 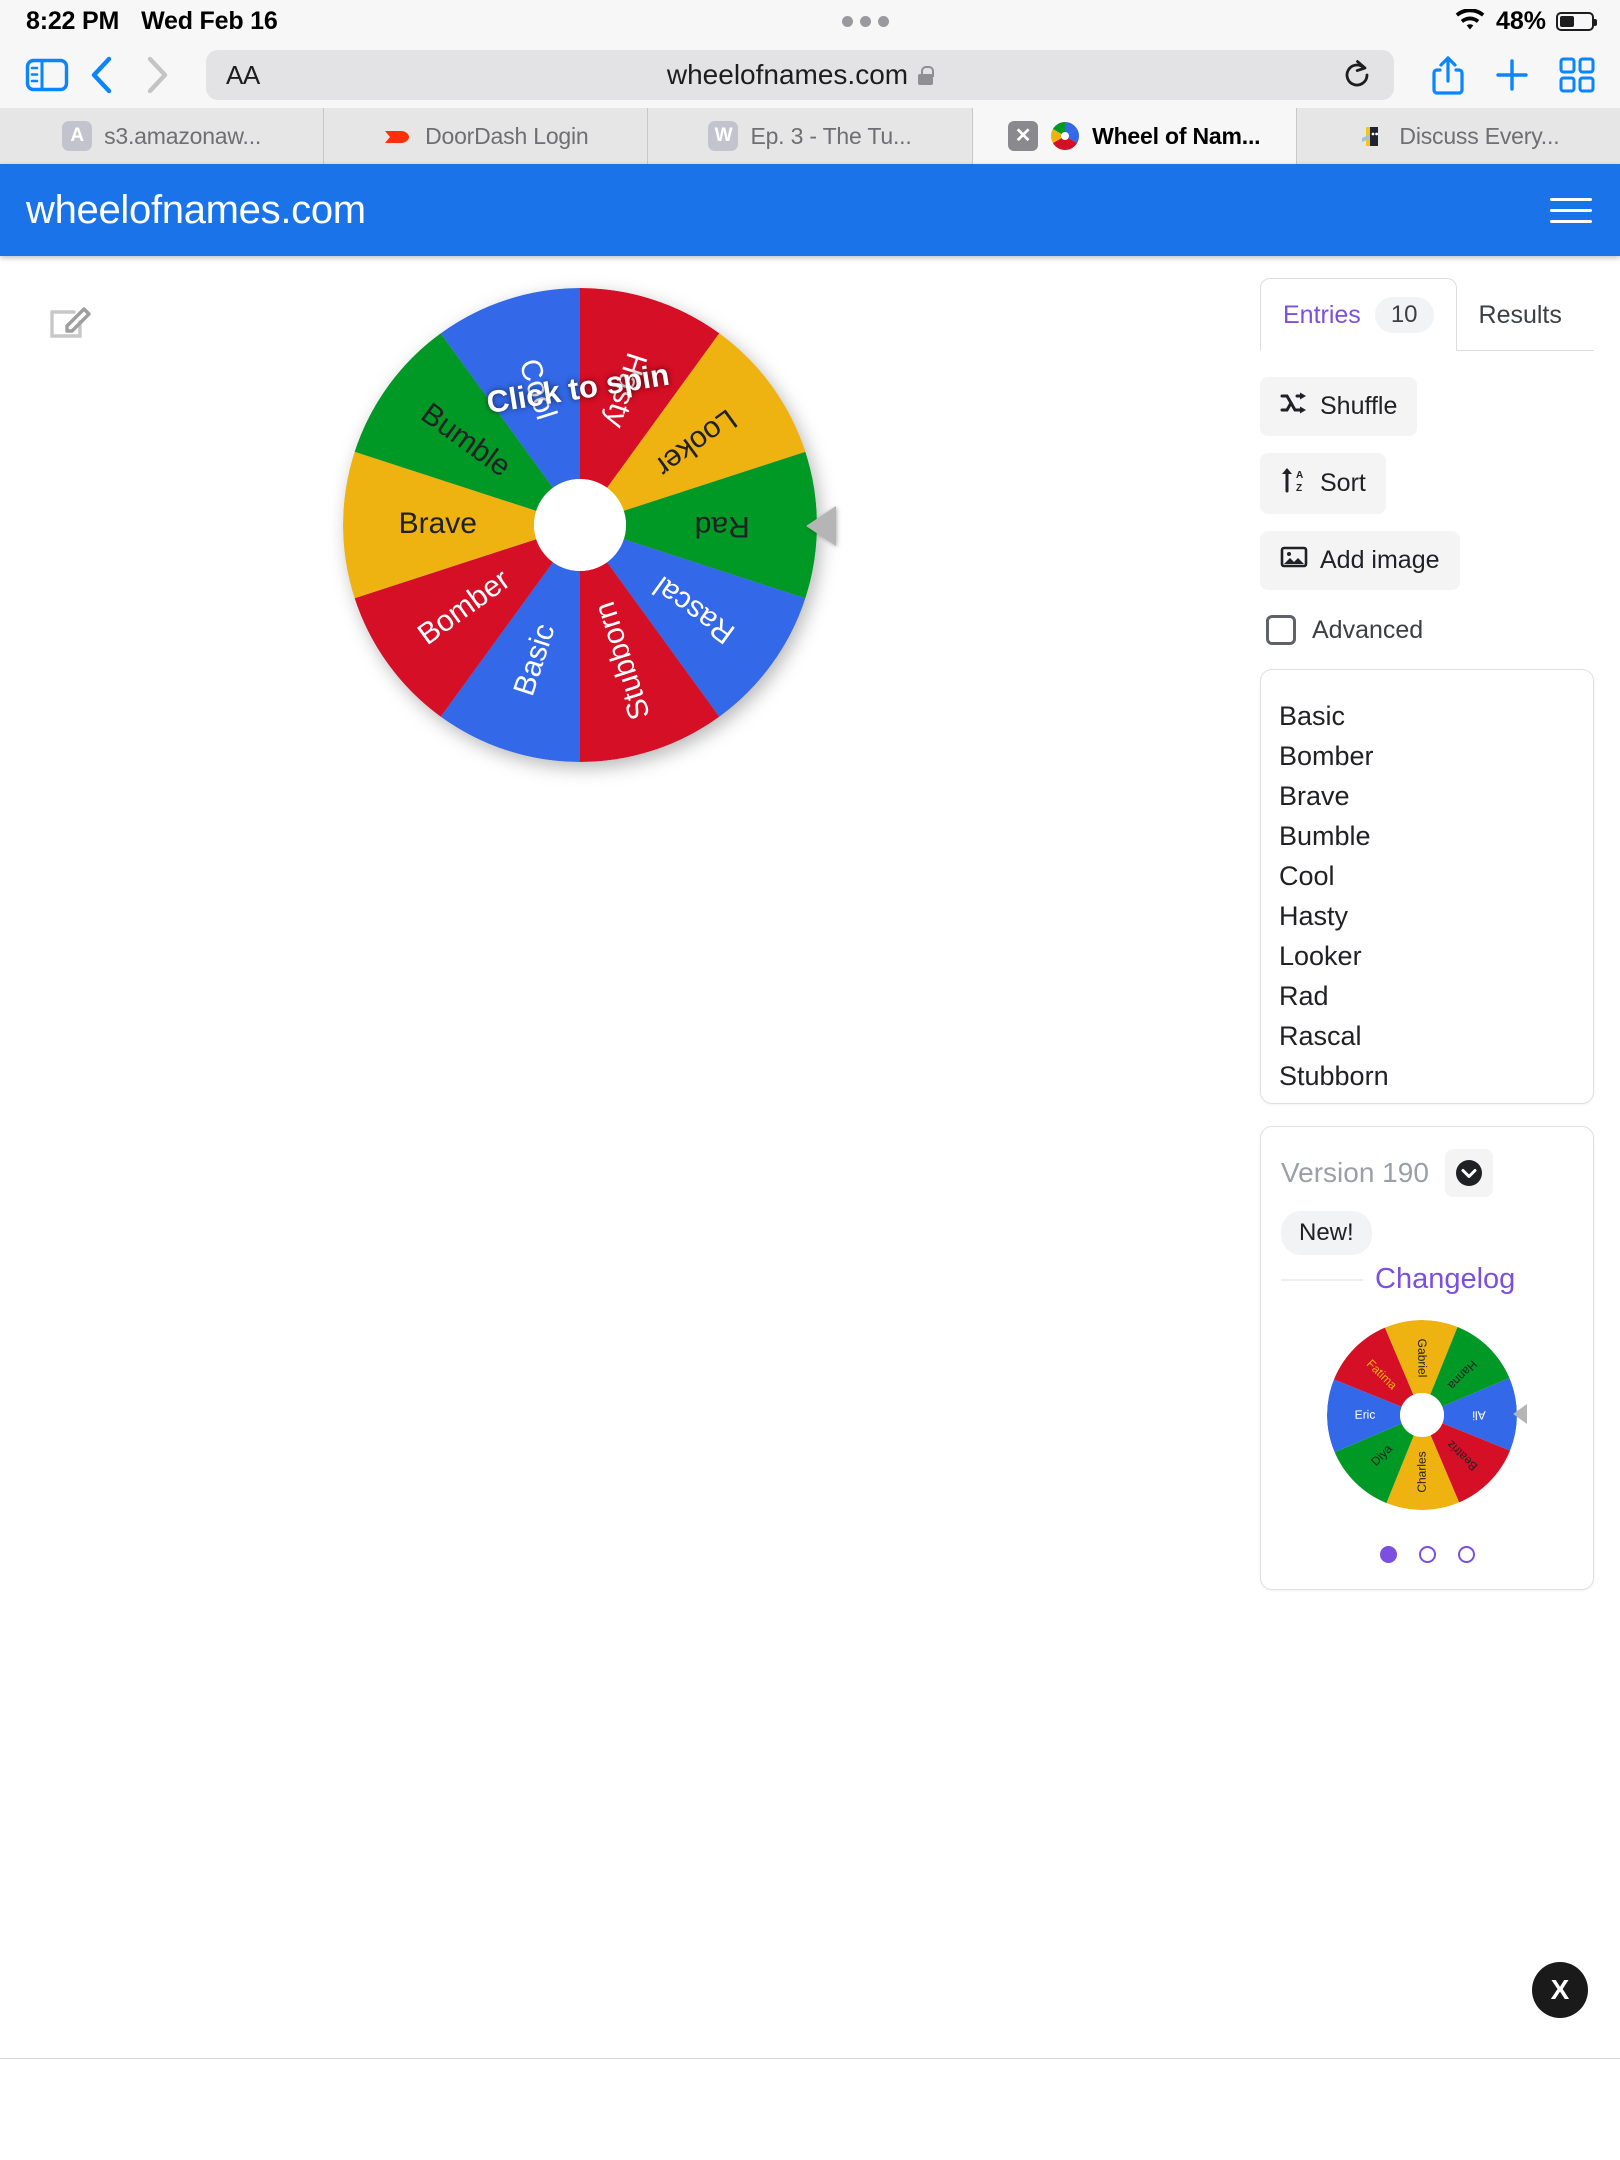 What do you see at coordinates (1436, 756) in the screenshot?
I see `list-item: Bomber` at bounding box center [1436, 756].